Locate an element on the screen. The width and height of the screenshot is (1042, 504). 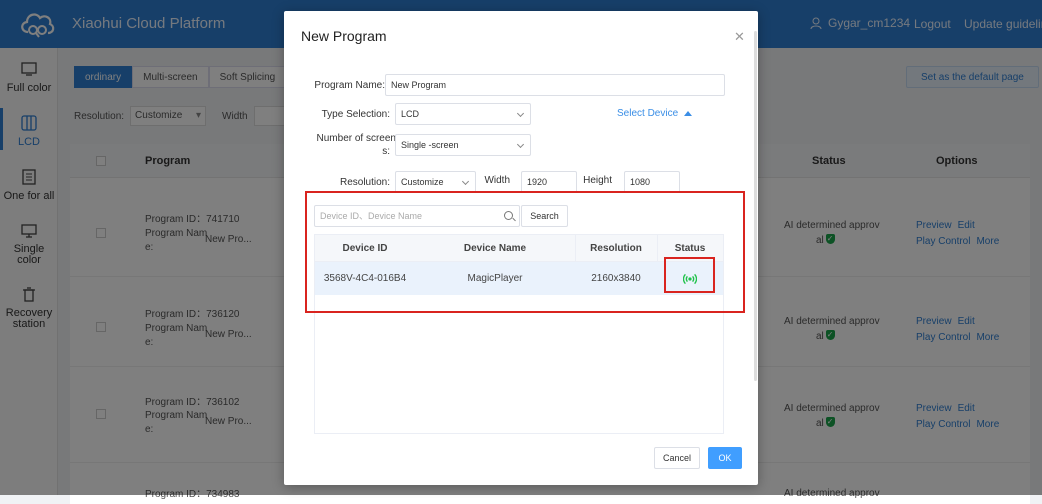
highlight-box-device-panel is located at coordinates (525, 252).